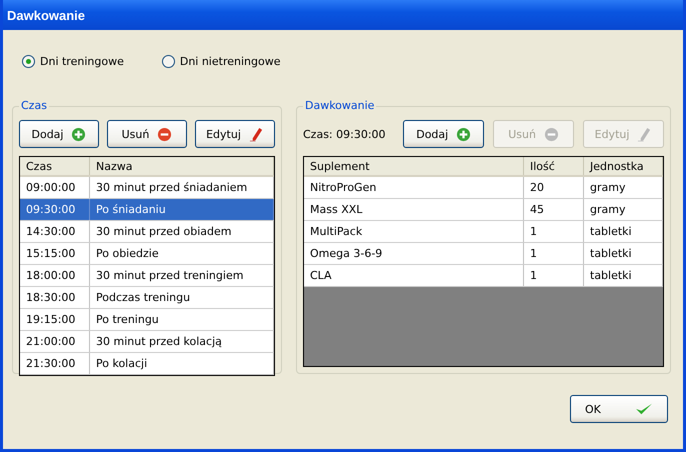 This screenshot has height=452, width=686. I want to click on table-row: 09:00:00 30 minut przed śniadaniem, so click(147, 188).